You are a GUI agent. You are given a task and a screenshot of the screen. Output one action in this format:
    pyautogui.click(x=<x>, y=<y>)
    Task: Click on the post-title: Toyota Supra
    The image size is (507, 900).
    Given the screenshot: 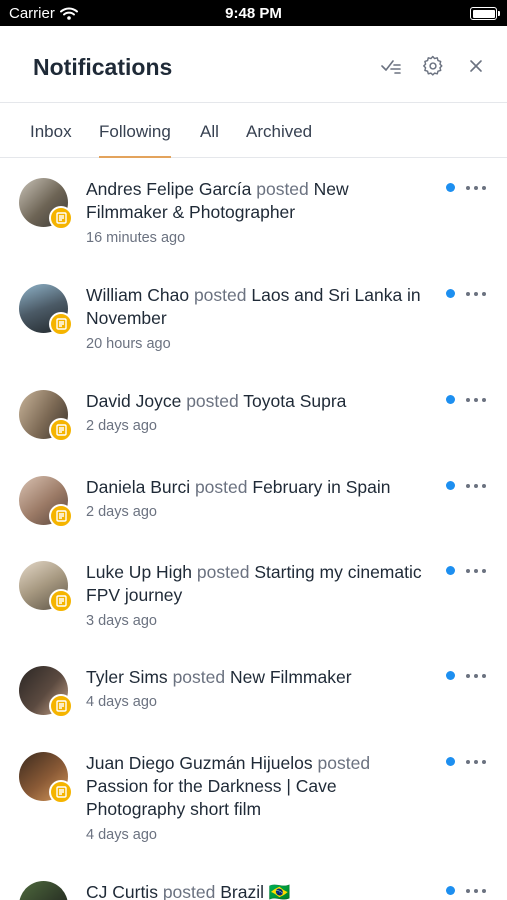 What is the action you would take?
    pyautogui.click(x=294, y=401)
    